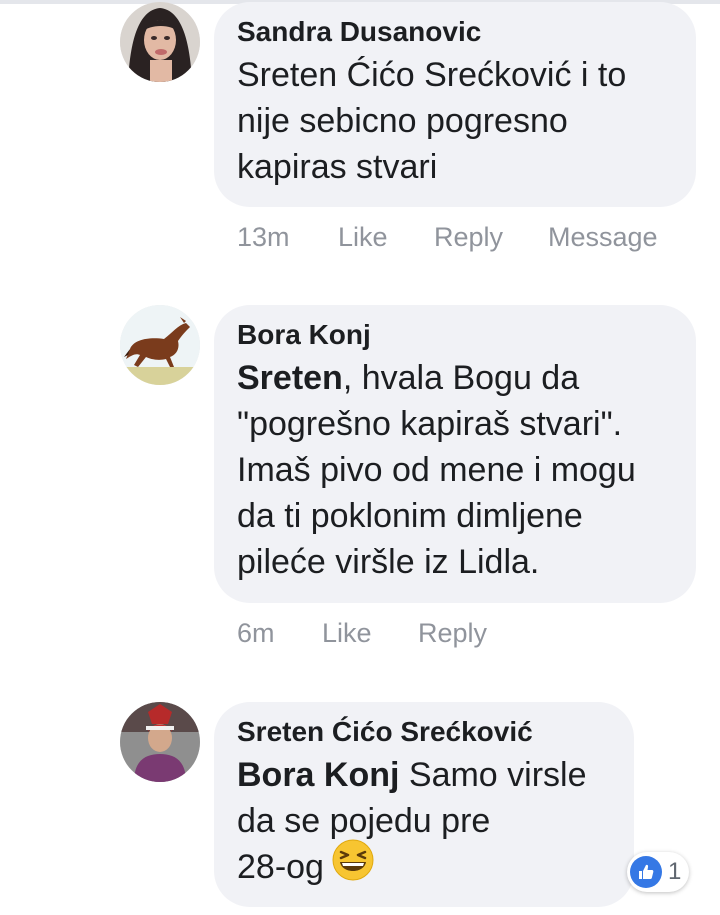  I want to click on like-thumb-icon, so click(646, 872).